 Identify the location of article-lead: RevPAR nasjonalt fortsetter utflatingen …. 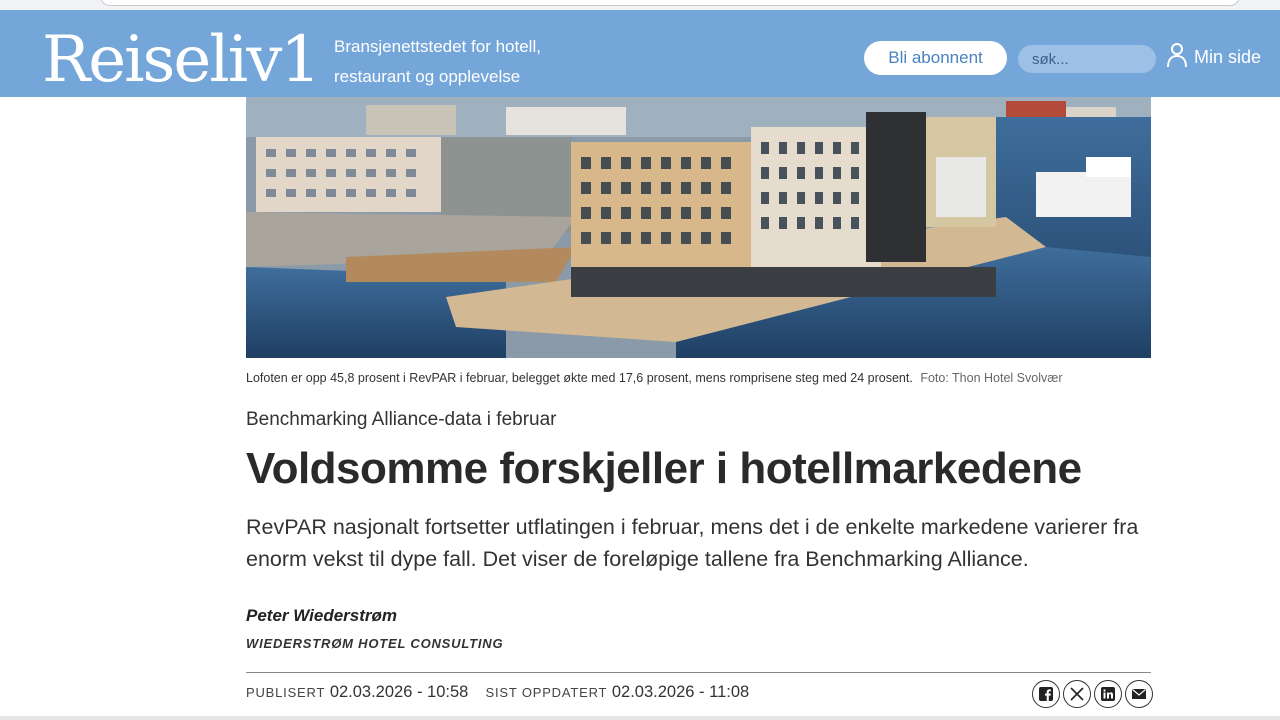
(692, 543).